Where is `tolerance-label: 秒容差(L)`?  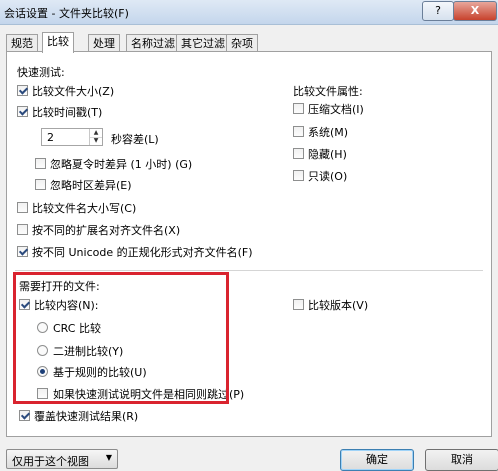
tolerance-label: 秒容差(L) is located at coordinates (135, 139).